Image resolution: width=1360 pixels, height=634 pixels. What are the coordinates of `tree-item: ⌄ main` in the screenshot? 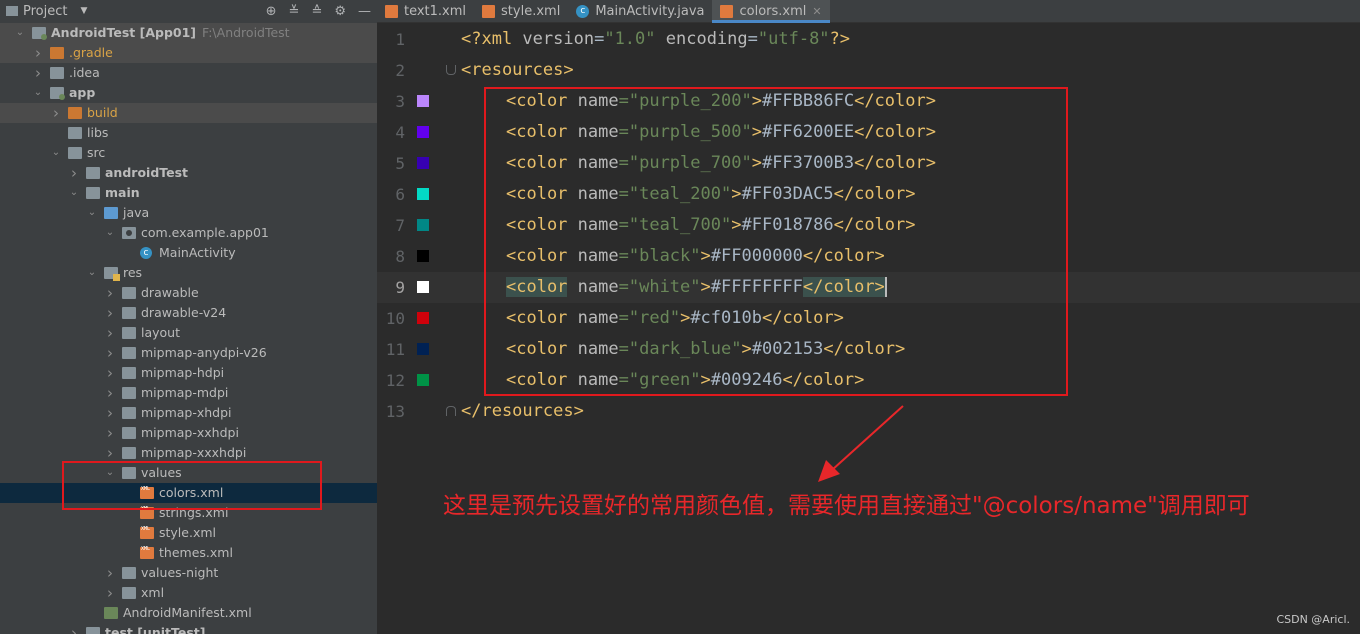 It's located at (188, 193).